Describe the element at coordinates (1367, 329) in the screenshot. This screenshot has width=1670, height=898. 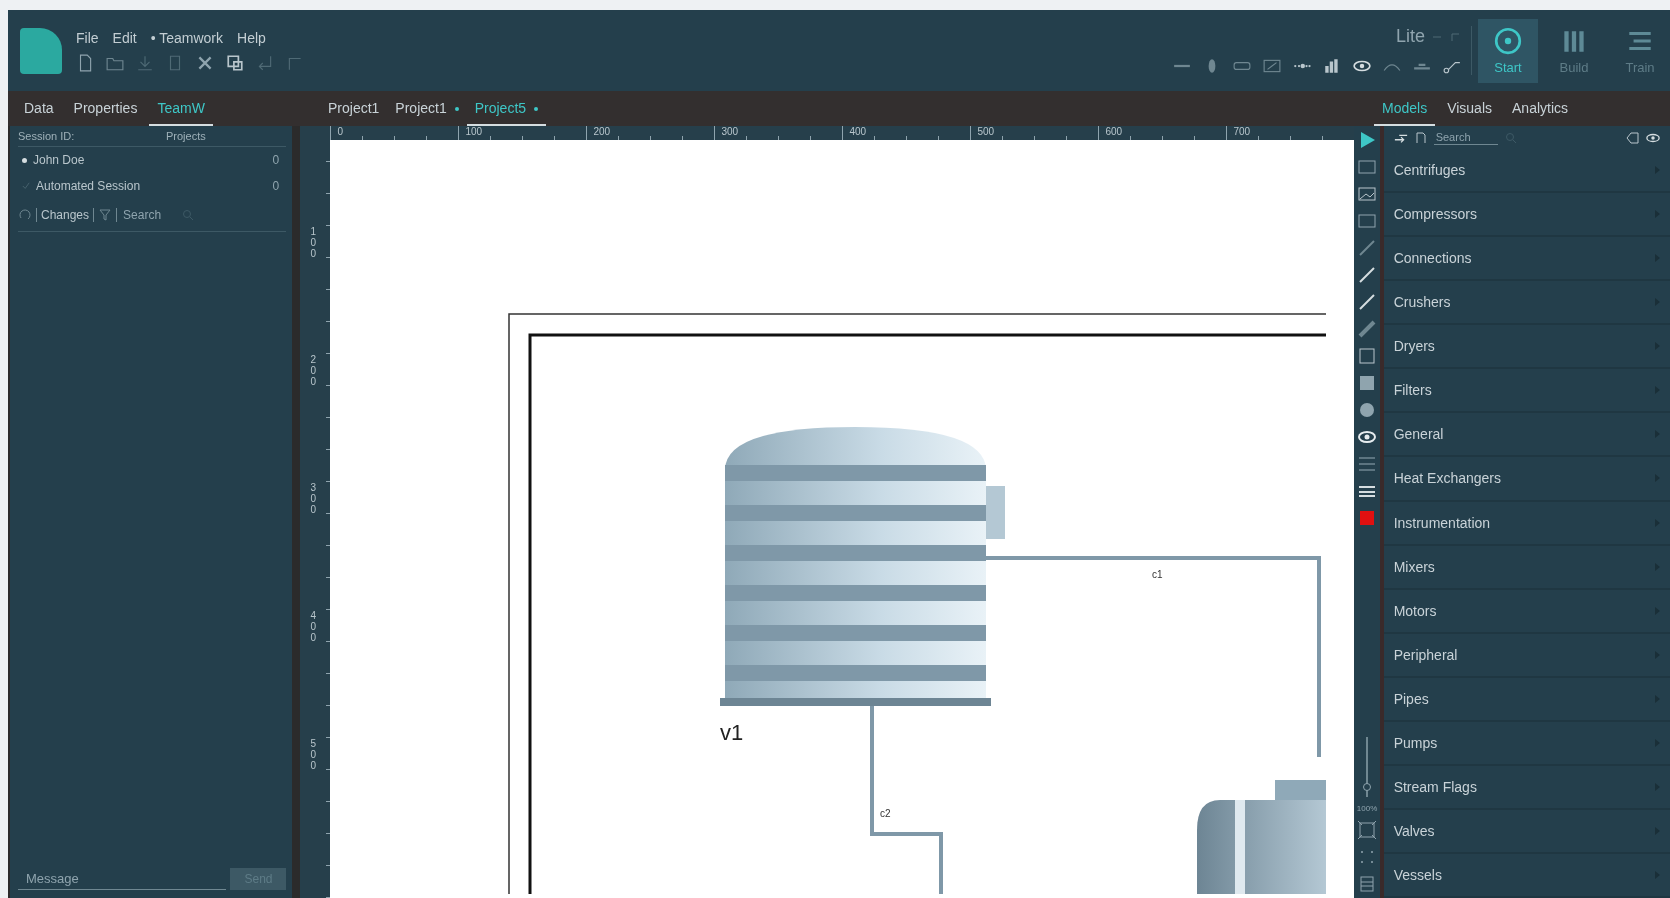
I see `pen-icon` at that location.